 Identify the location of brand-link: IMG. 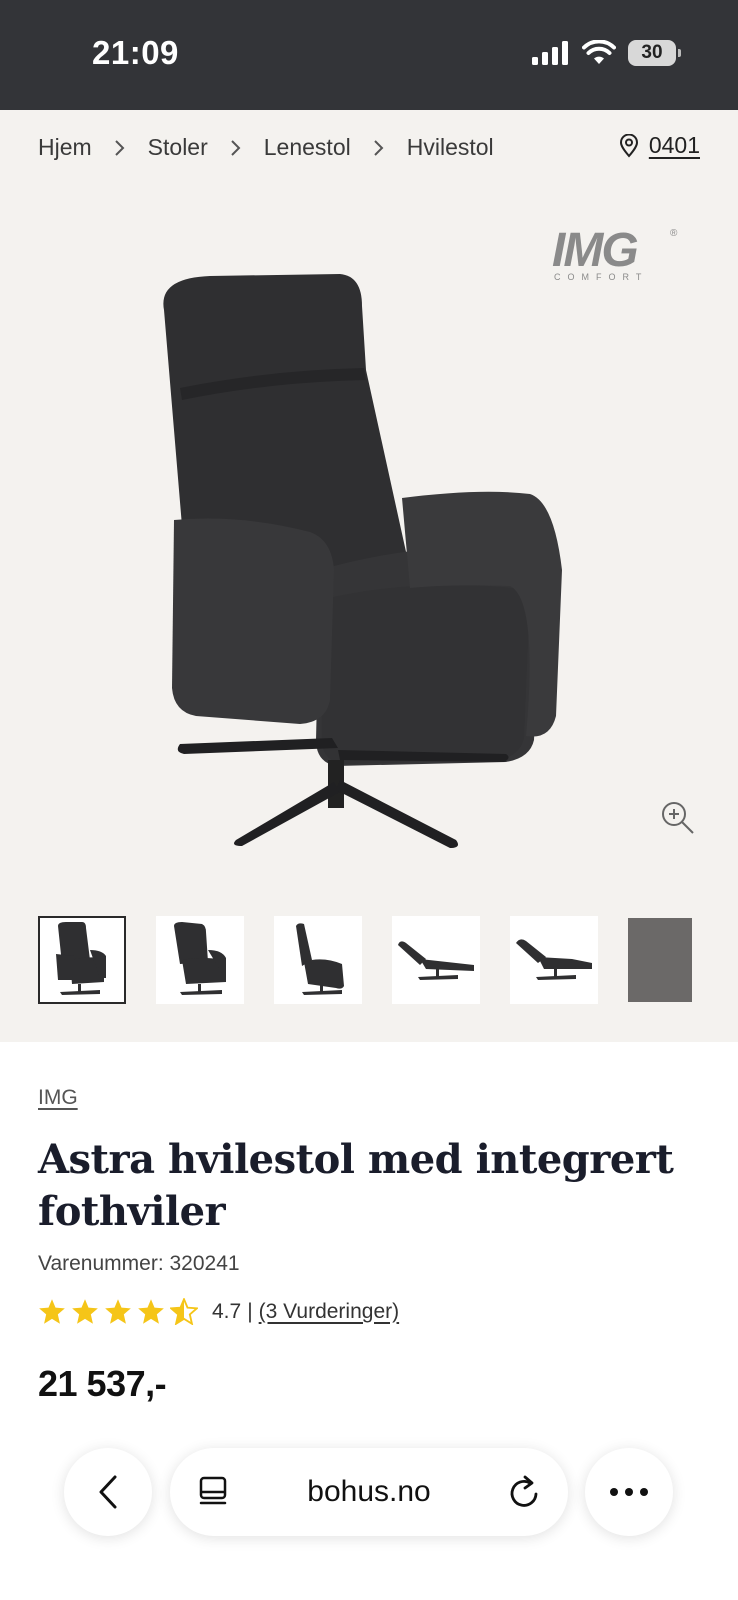
(368, 1098).